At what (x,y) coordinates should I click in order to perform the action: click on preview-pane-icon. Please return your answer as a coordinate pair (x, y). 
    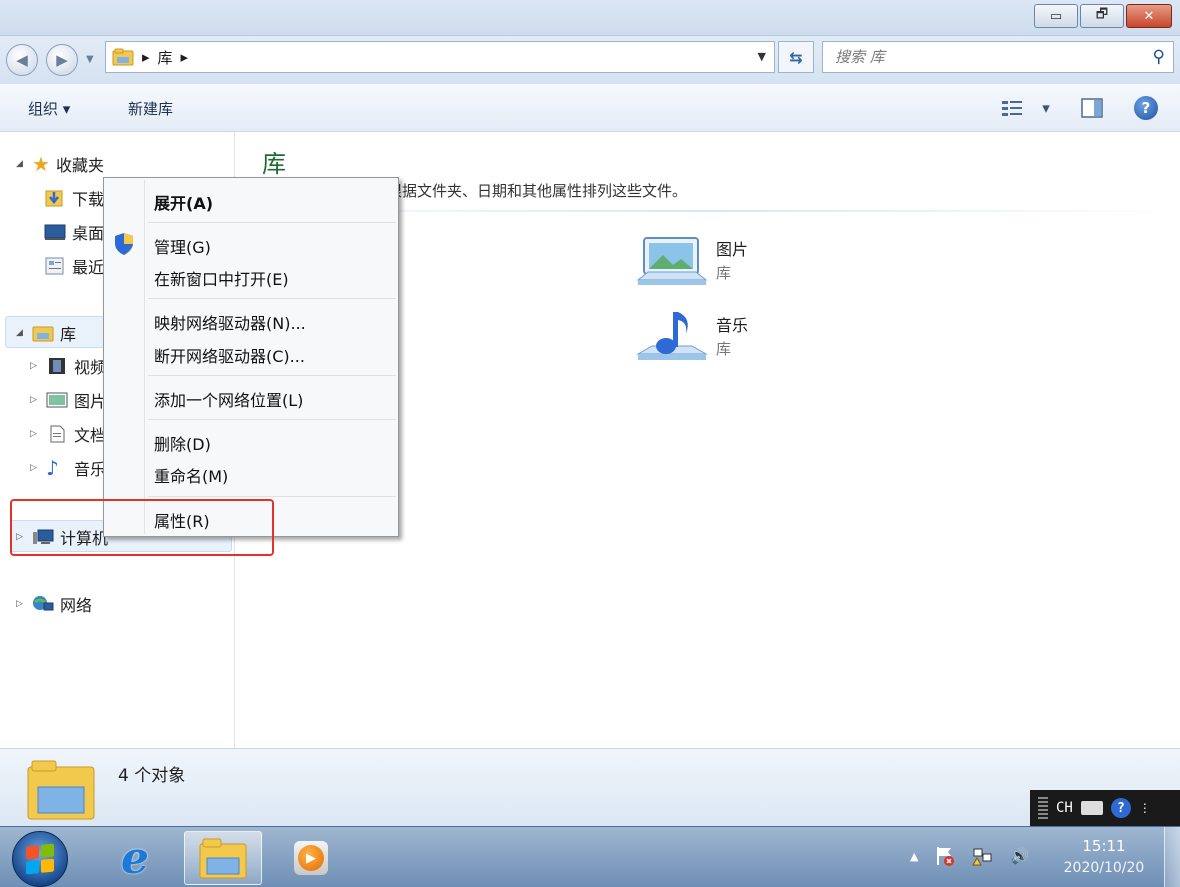
    Looking at the image, I should click on (1092, 108).